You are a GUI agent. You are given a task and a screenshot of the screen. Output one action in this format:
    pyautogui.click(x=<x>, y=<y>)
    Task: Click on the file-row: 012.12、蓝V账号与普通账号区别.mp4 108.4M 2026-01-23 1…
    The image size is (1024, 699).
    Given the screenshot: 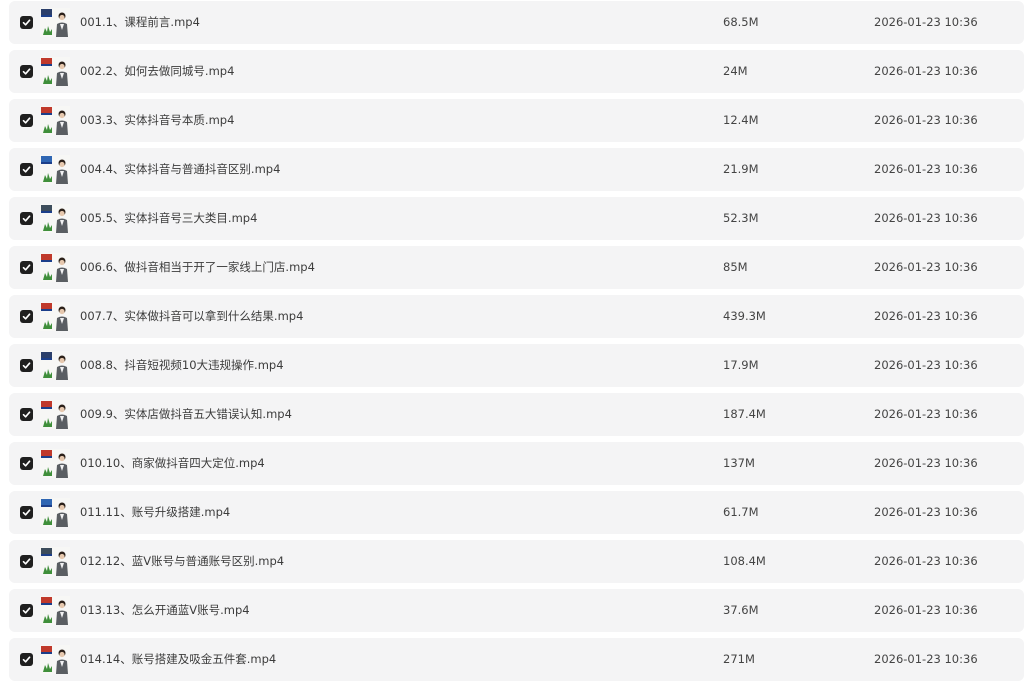 What is the action you would take?
    pyautogui.click(x=516, y=561)
    